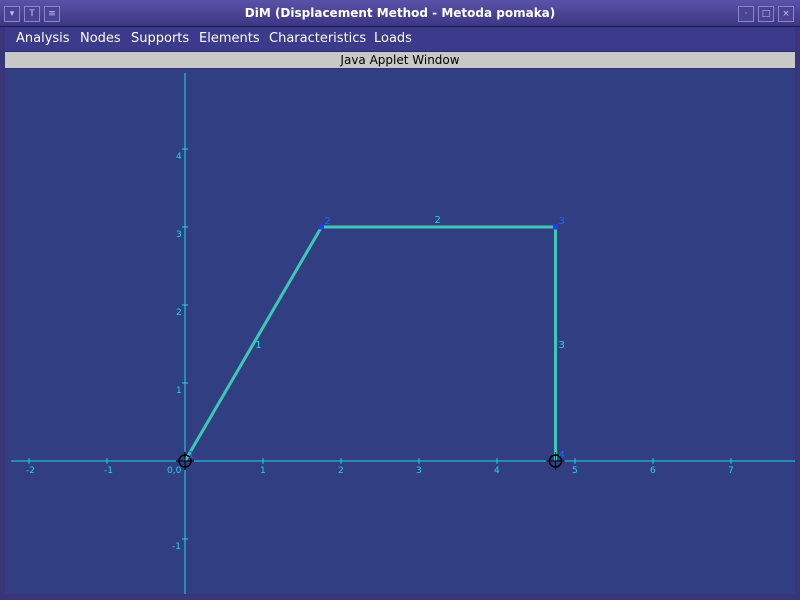 The image size is (800, 600). Describe the element at coordinates (229, 39) in the screenshot. I see `menu-elements: Elements` at that location.